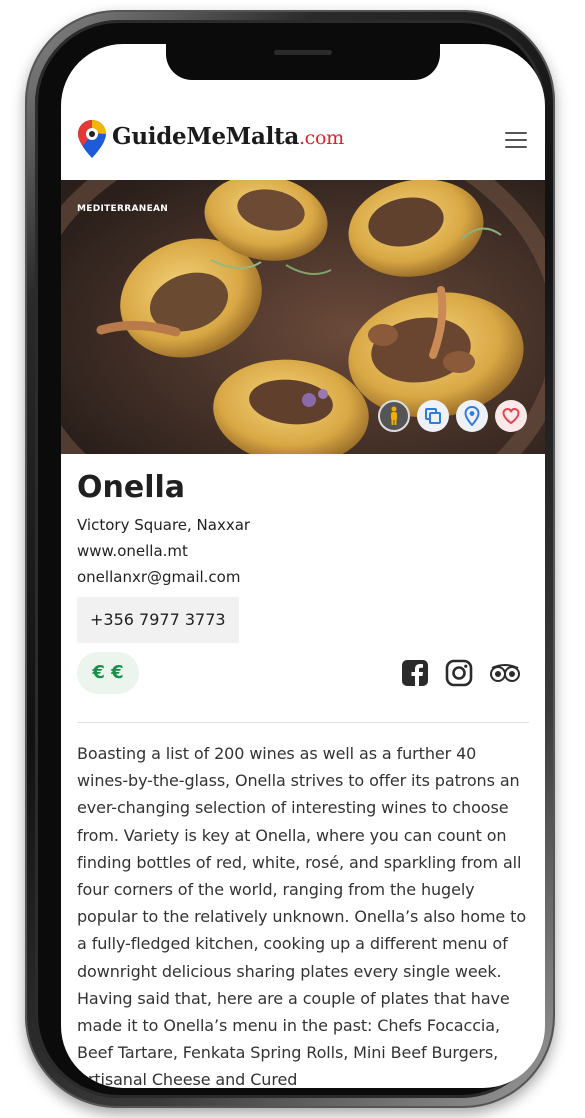 The height and width of the screenshot is (1118, 585). I want to click on instagram-icon, so click(459, 673).